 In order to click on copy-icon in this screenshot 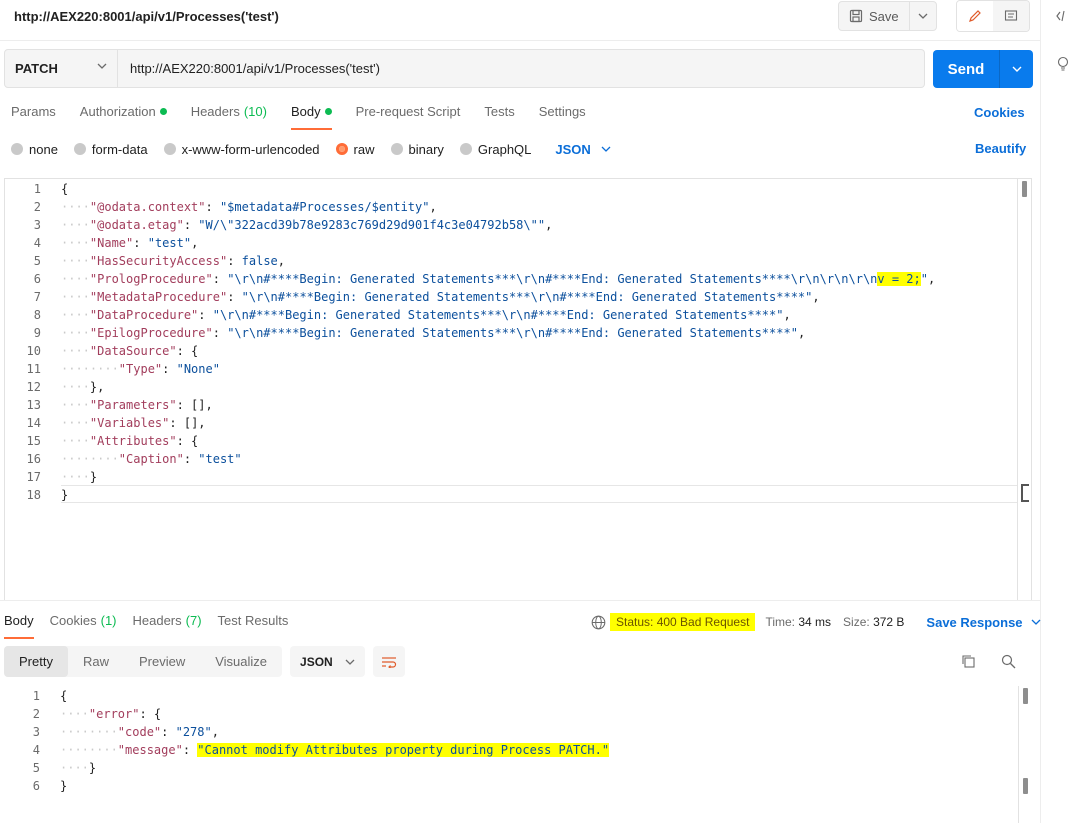, I will do `click(968, 663)`.